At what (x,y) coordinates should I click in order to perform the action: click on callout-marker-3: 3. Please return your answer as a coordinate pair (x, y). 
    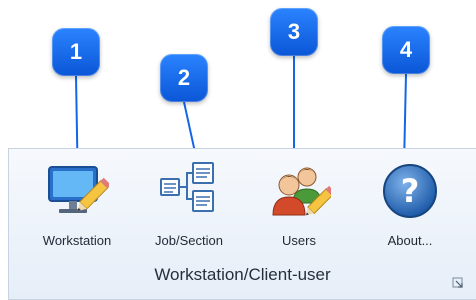
    Looking at the image, I should click on (294, 32).